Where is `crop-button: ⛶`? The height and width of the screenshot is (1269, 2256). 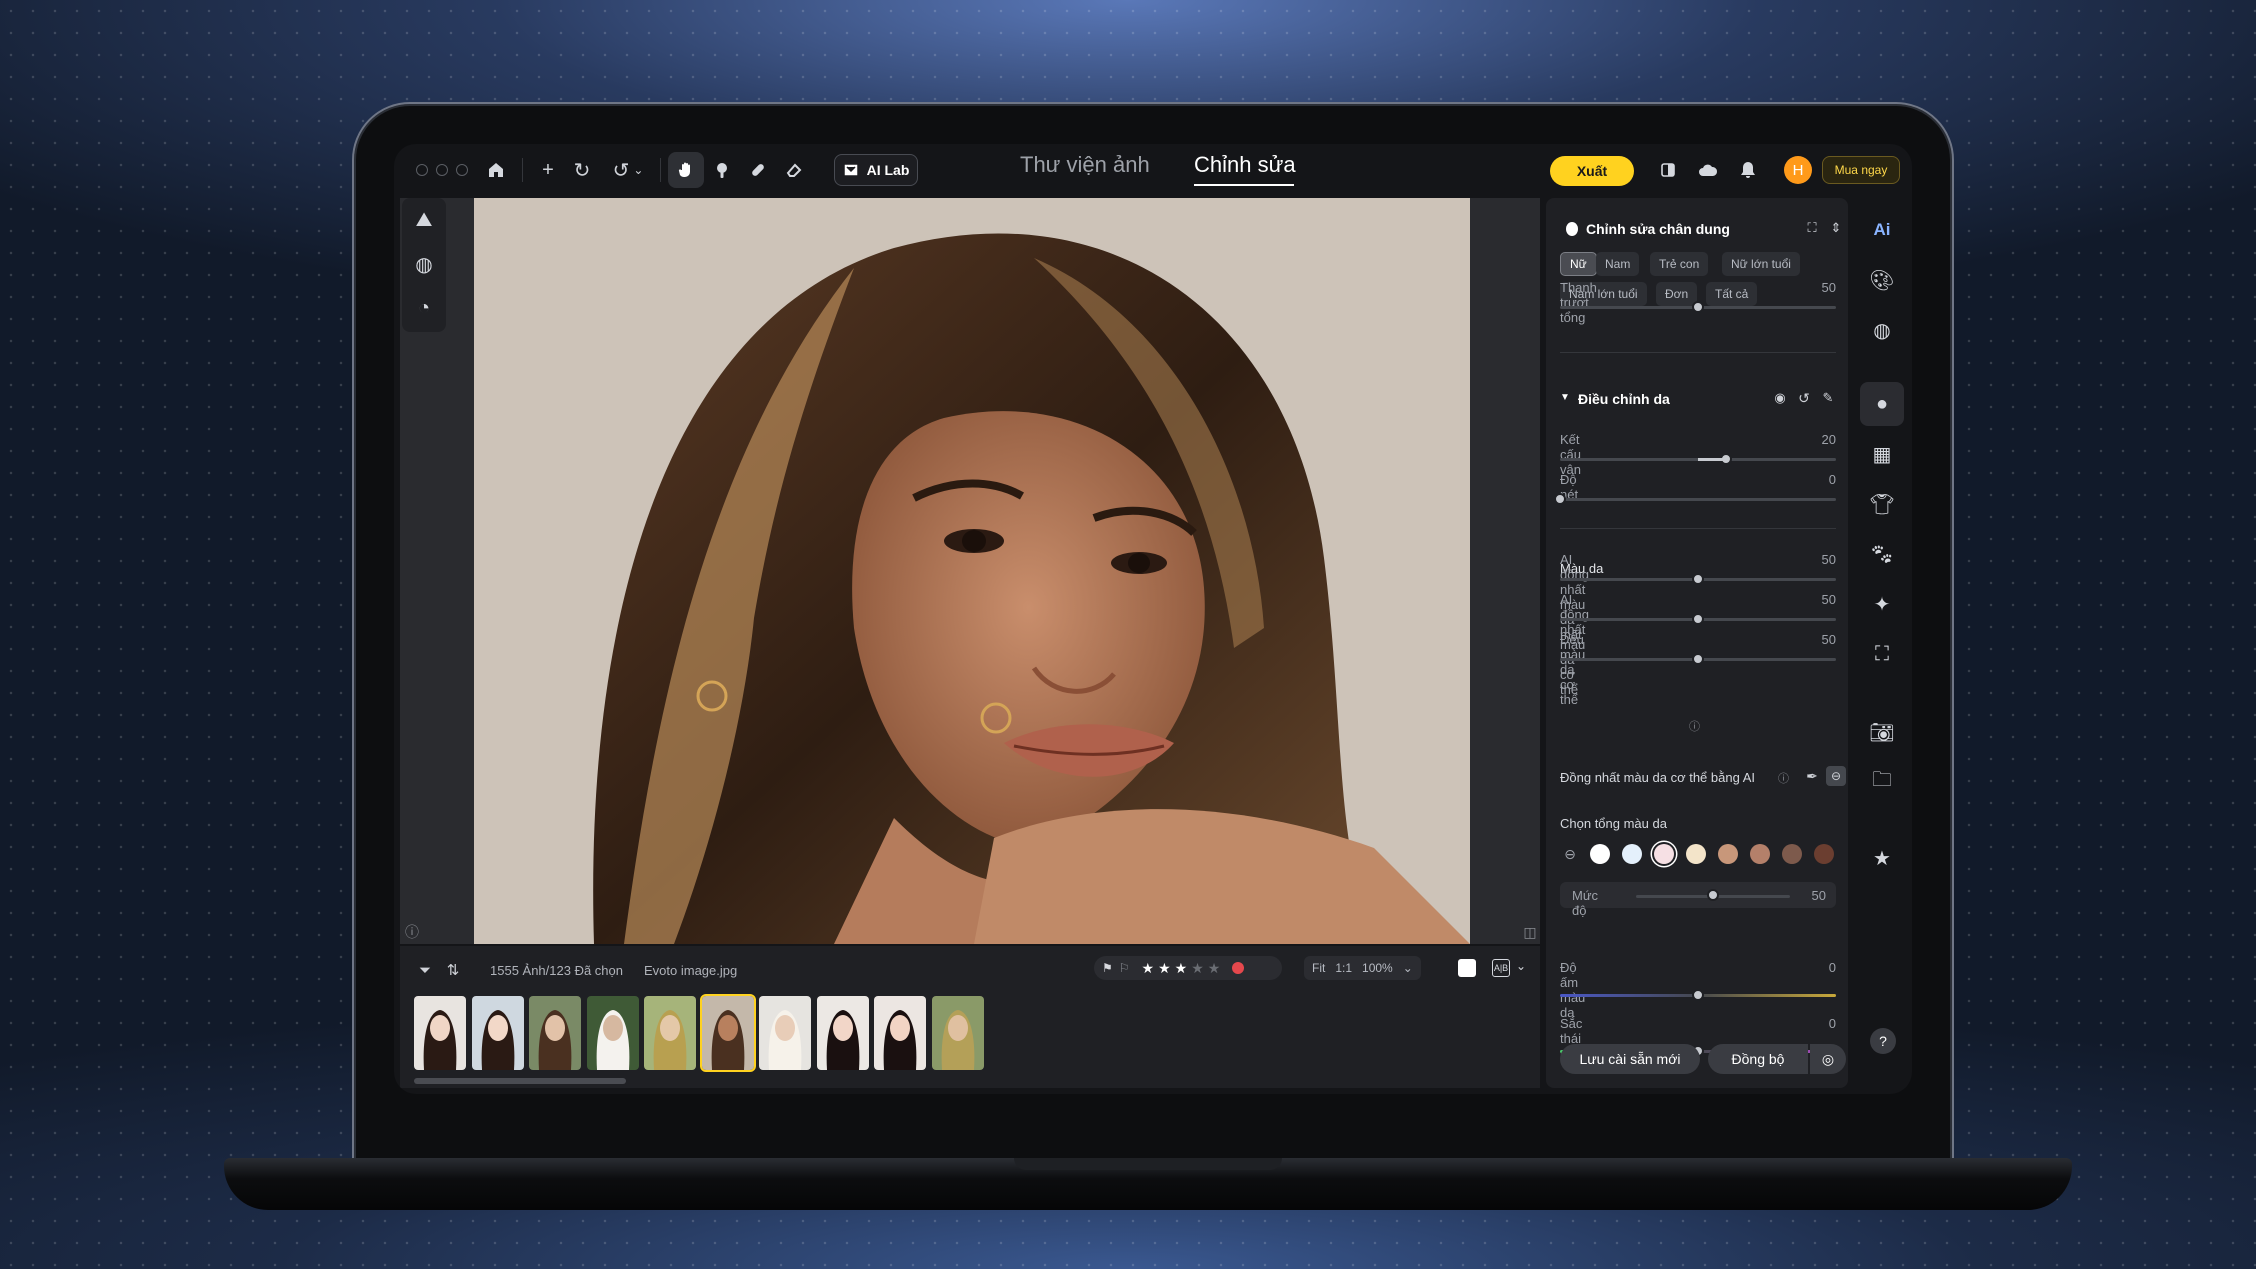
crop-button: ⛶ is located at coordinates (1882, 654).